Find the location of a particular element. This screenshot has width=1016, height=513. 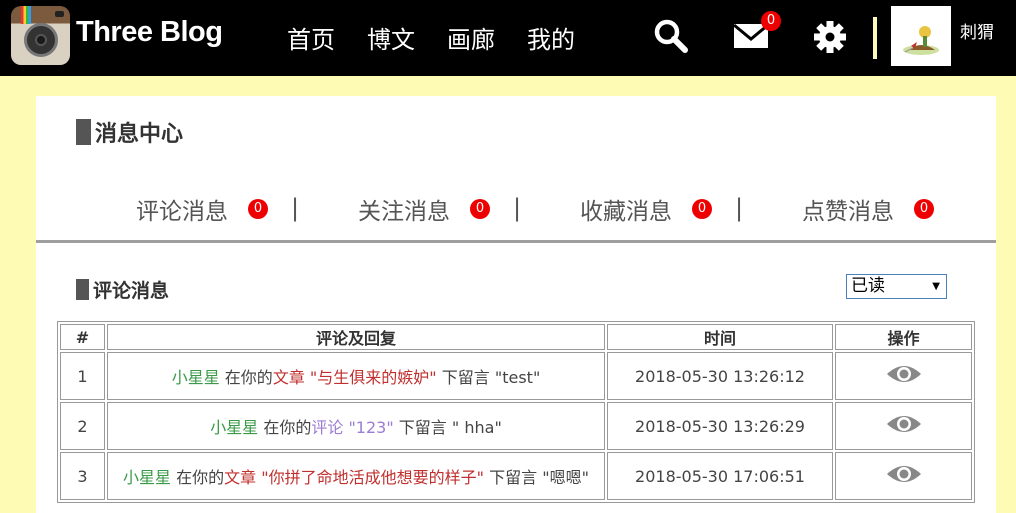

gear-icon is located at coordinates (831, 37).